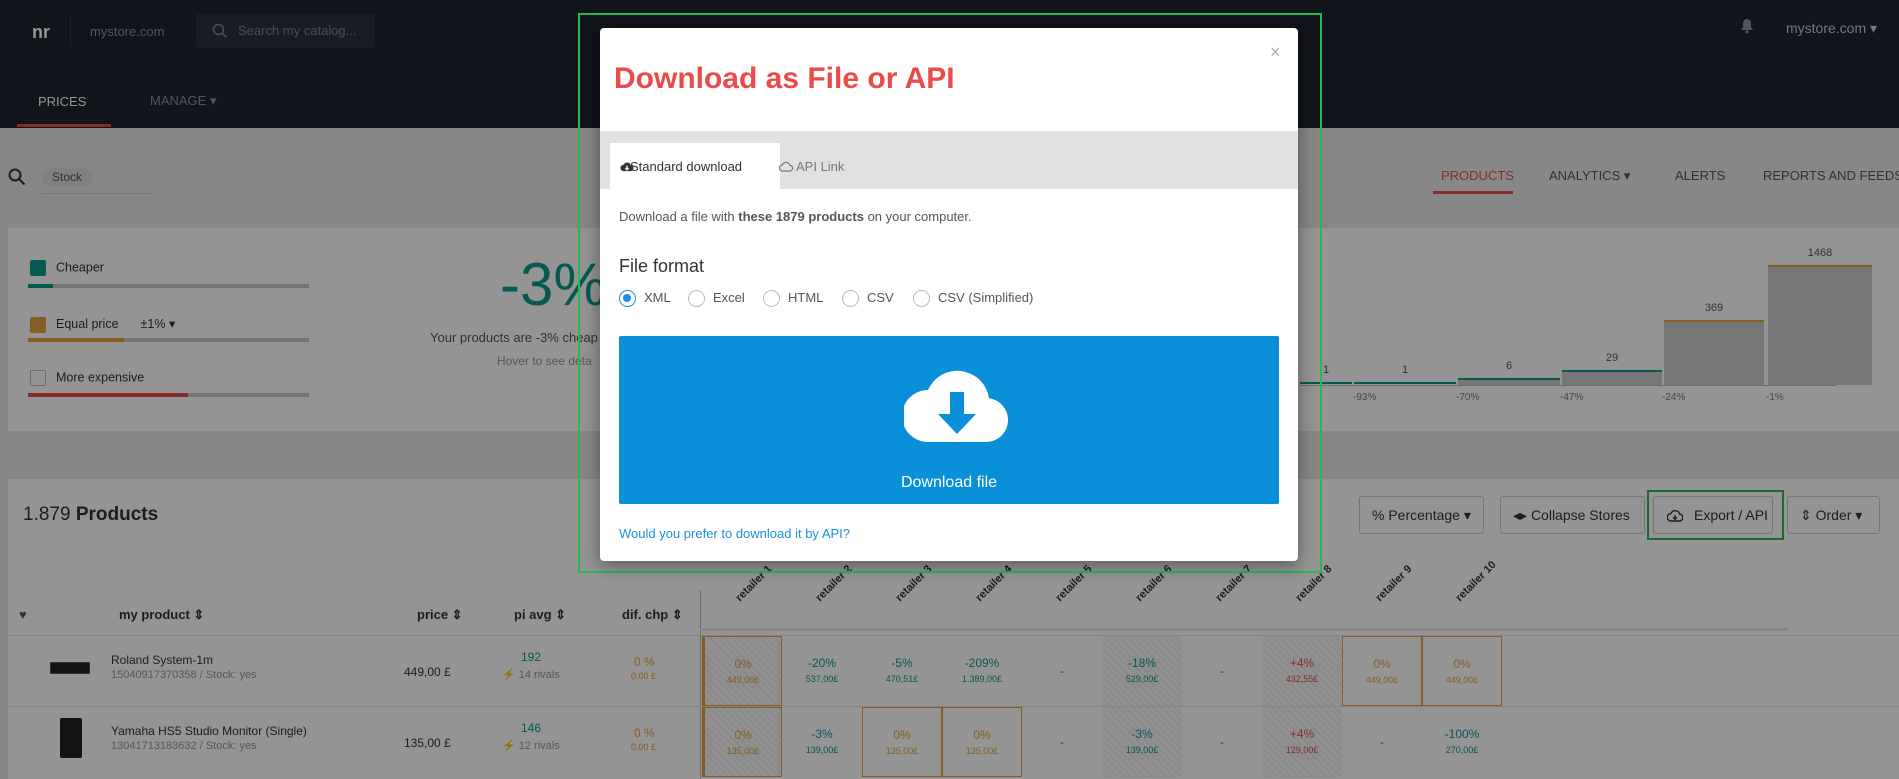 Image resolution: width=1899 pixels, height=779 pixels. I want to click on cloud-icon, so click(786, 166).